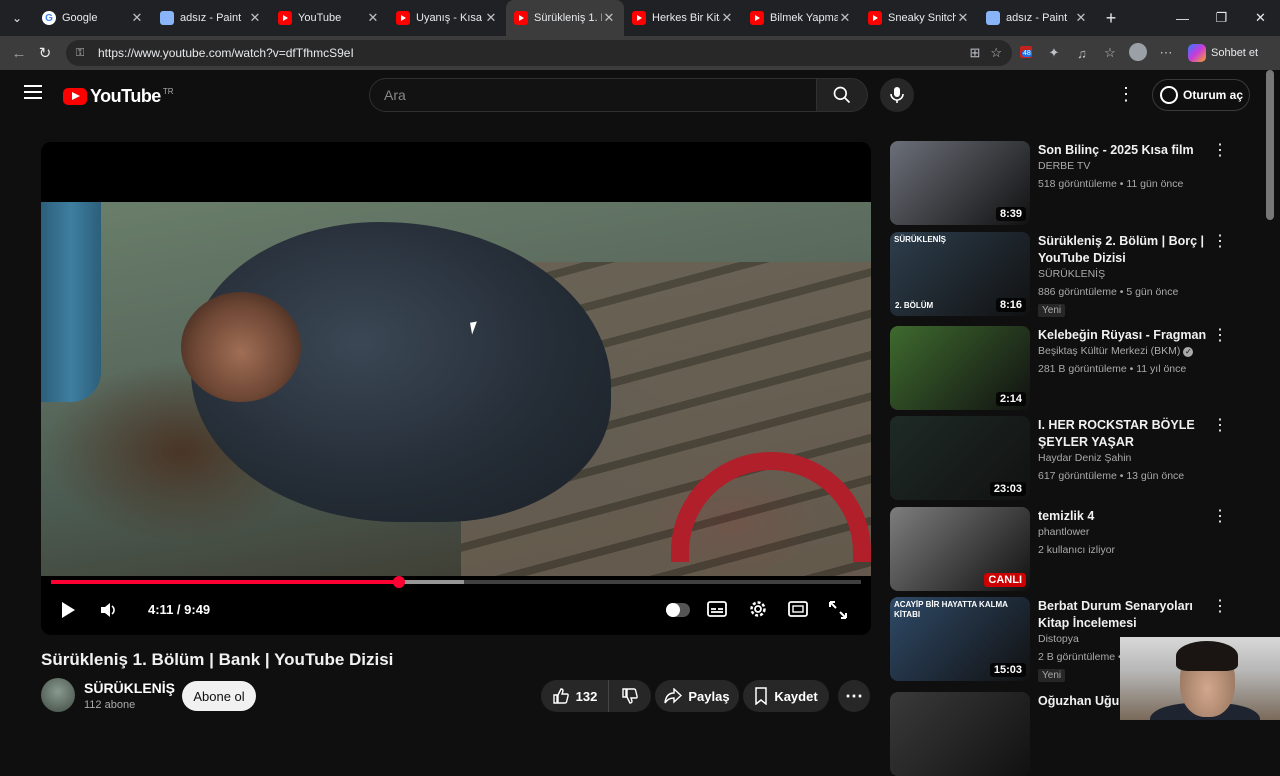  I want to click on signin-button: Oturum aç, so click(1201, 95).